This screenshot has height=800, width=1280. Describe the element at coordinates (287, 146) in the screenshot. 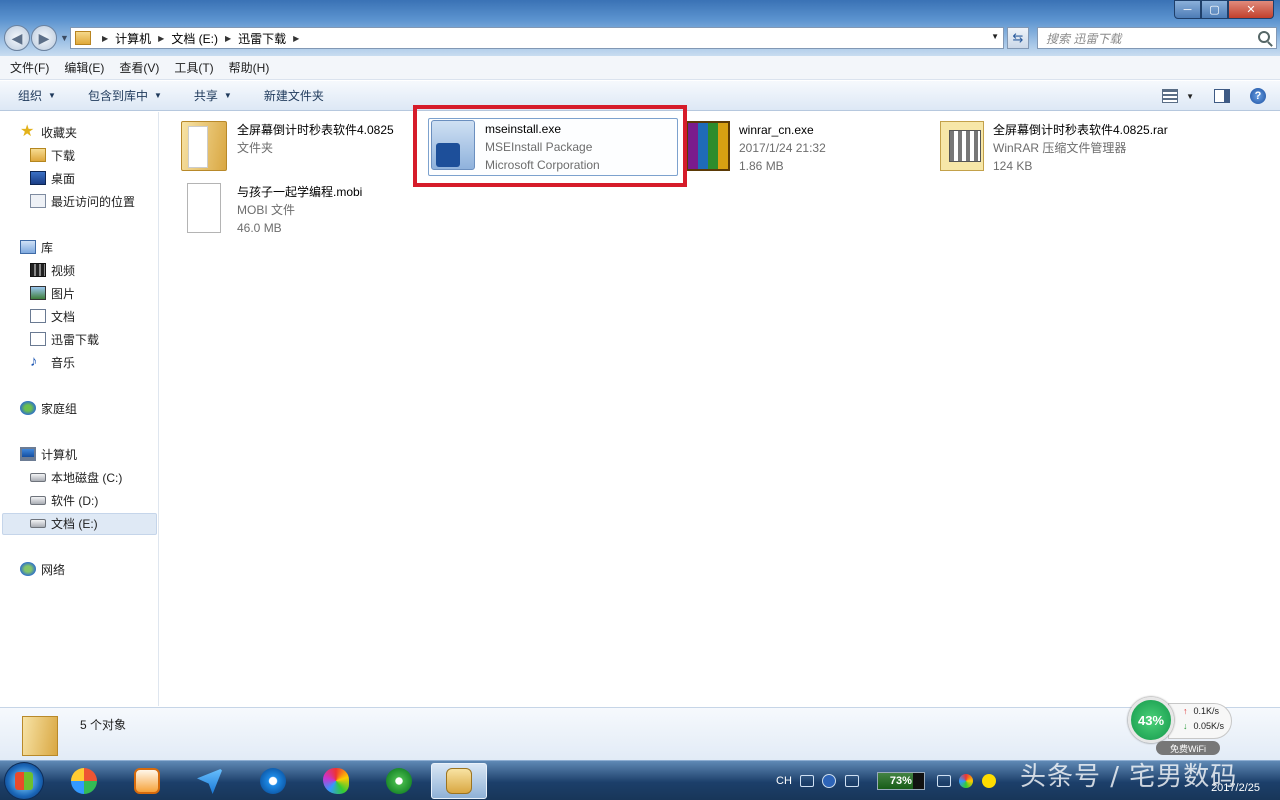

I see `file-item-folder: 全屏幕倒计时秒表软件4.0825 文件夹` at that location.